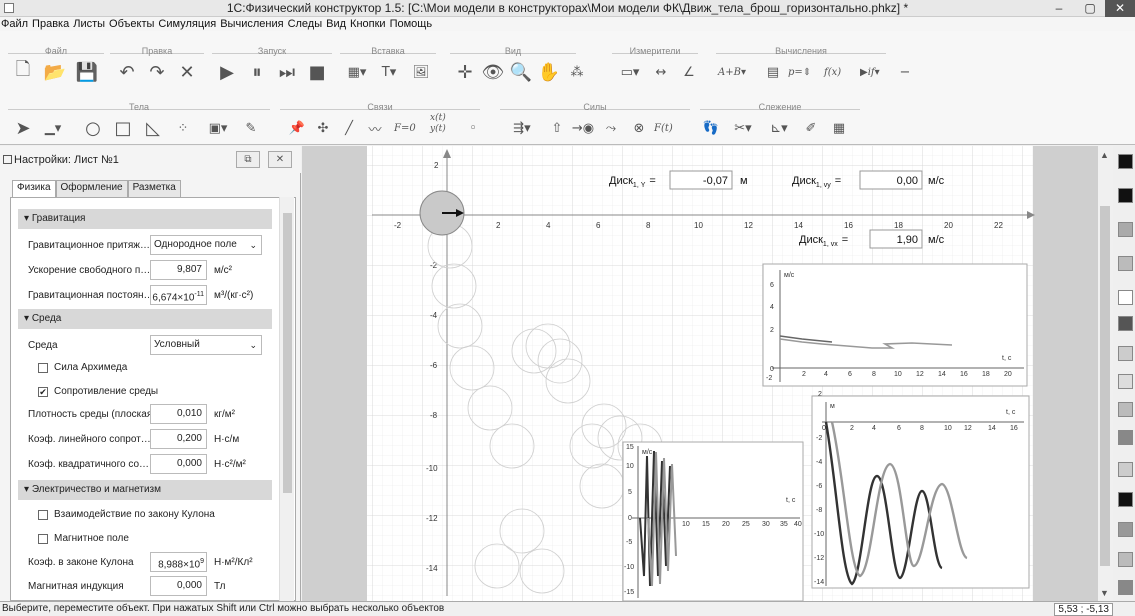 This screenshot has height=616, width=1135. I want to click on menu-help: Помощь, so click(411, 24).